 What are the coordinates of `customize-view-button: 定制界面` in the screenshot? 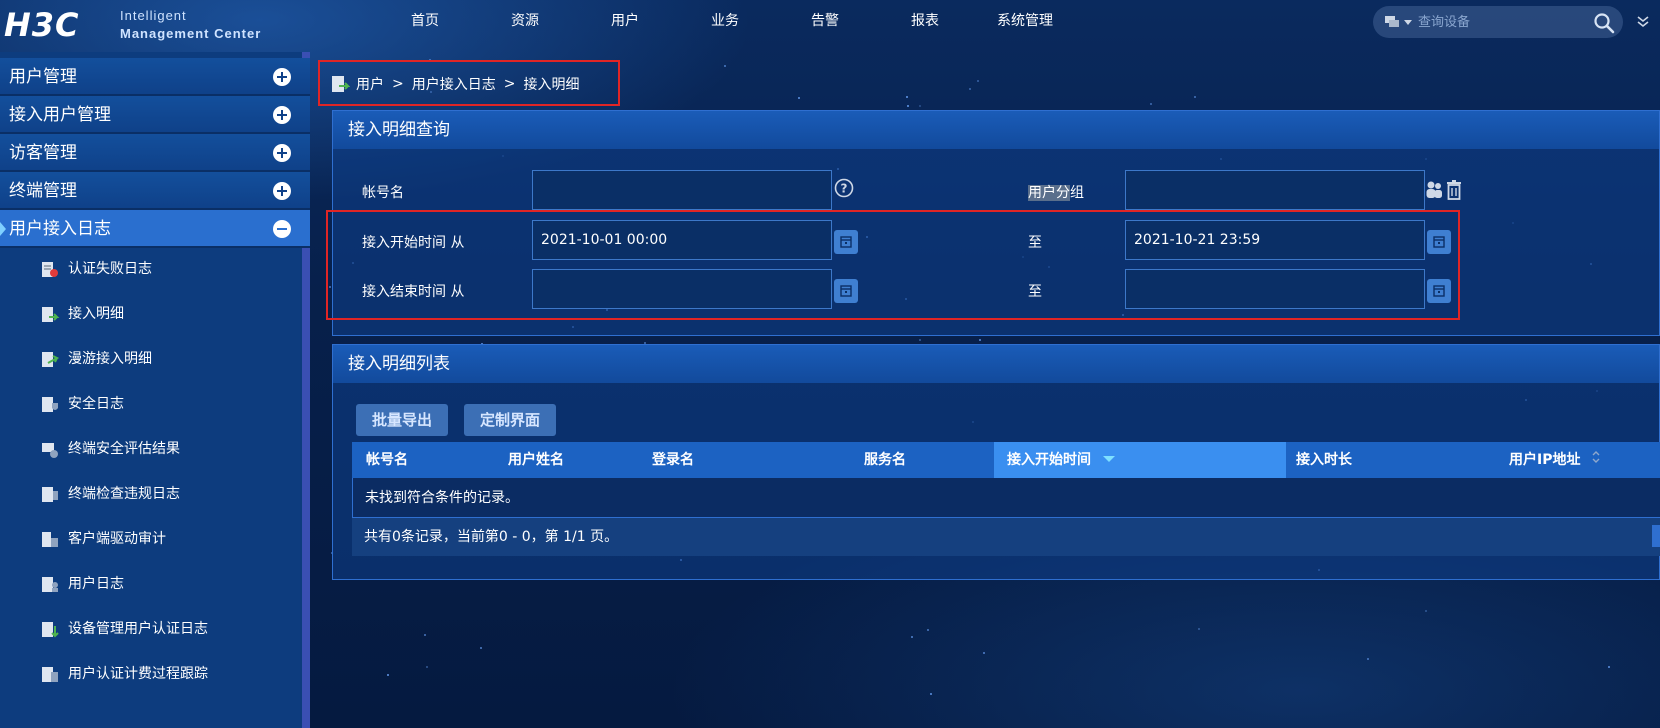 It's located at (510, 420).